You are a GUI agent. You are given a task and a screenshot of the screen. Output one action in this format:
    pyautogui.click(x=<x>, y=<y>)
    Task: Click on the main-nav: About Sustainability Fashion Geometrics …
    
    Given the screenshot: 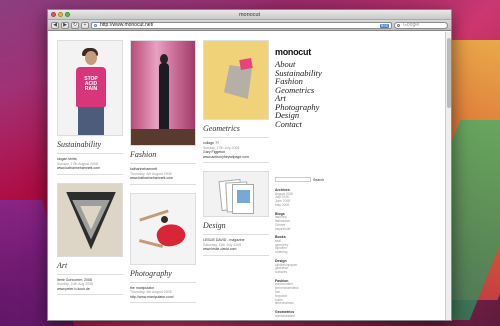 What is the action you would take?
    pyautogui.click(x=305, y=94)
    